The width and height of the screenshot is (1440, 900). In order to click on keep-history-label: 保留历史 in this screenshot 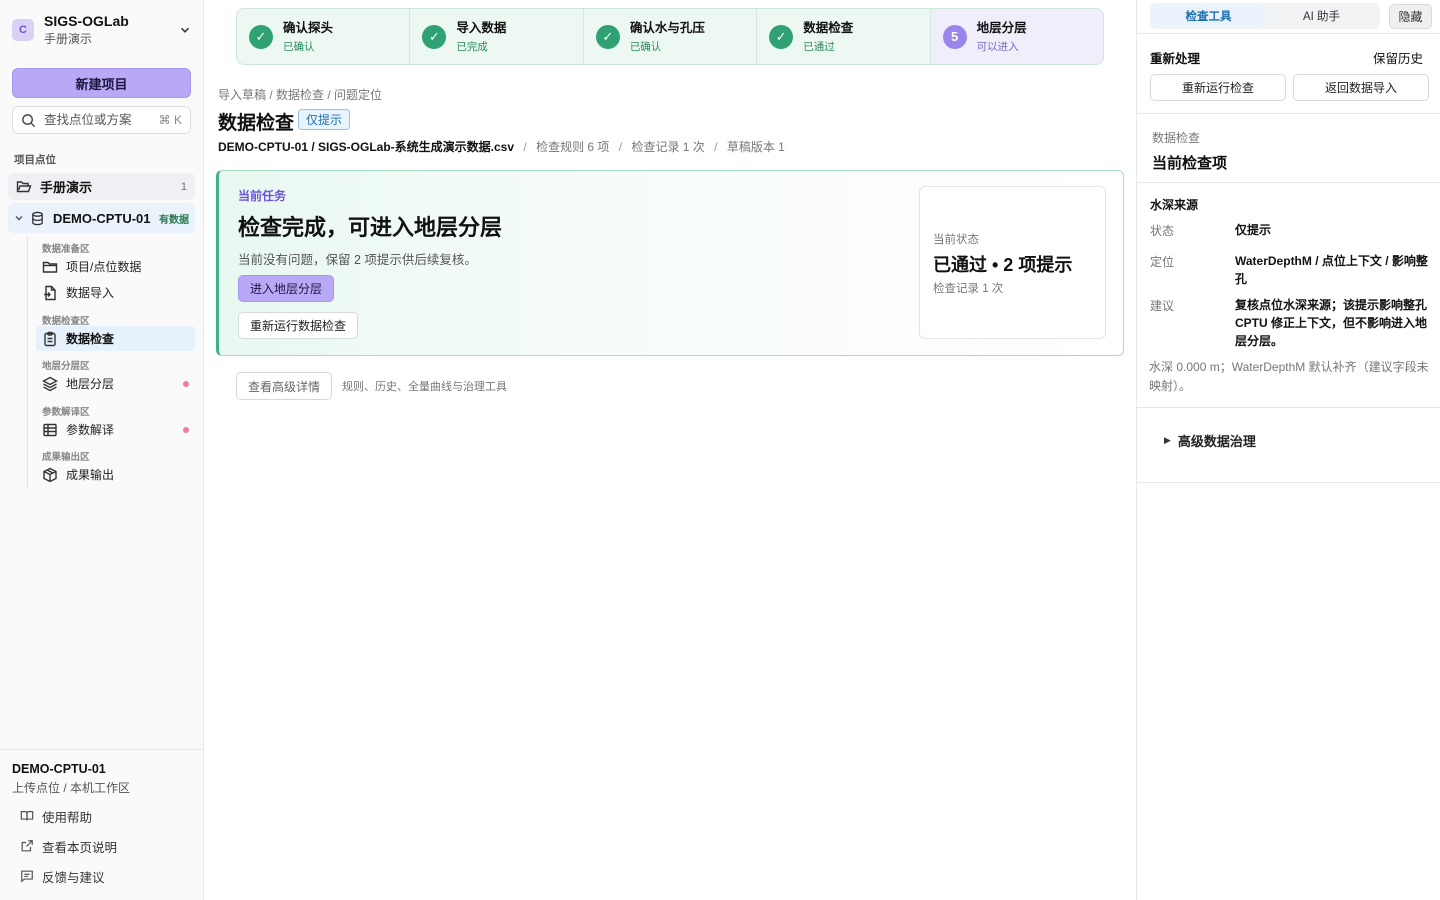, I will do `click(1398, 59)`.